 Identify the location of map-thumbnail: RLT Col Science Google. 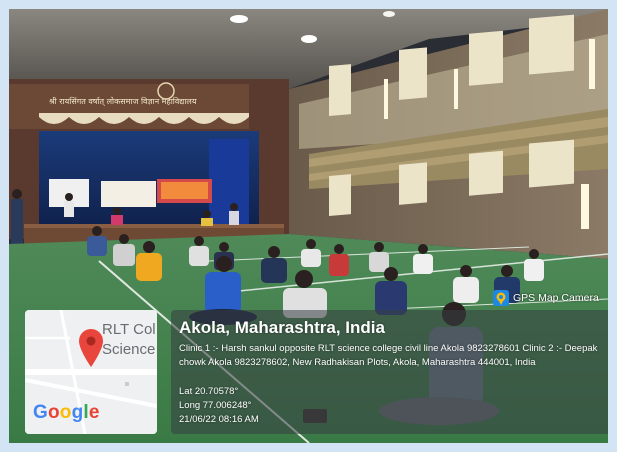
(91, 372).